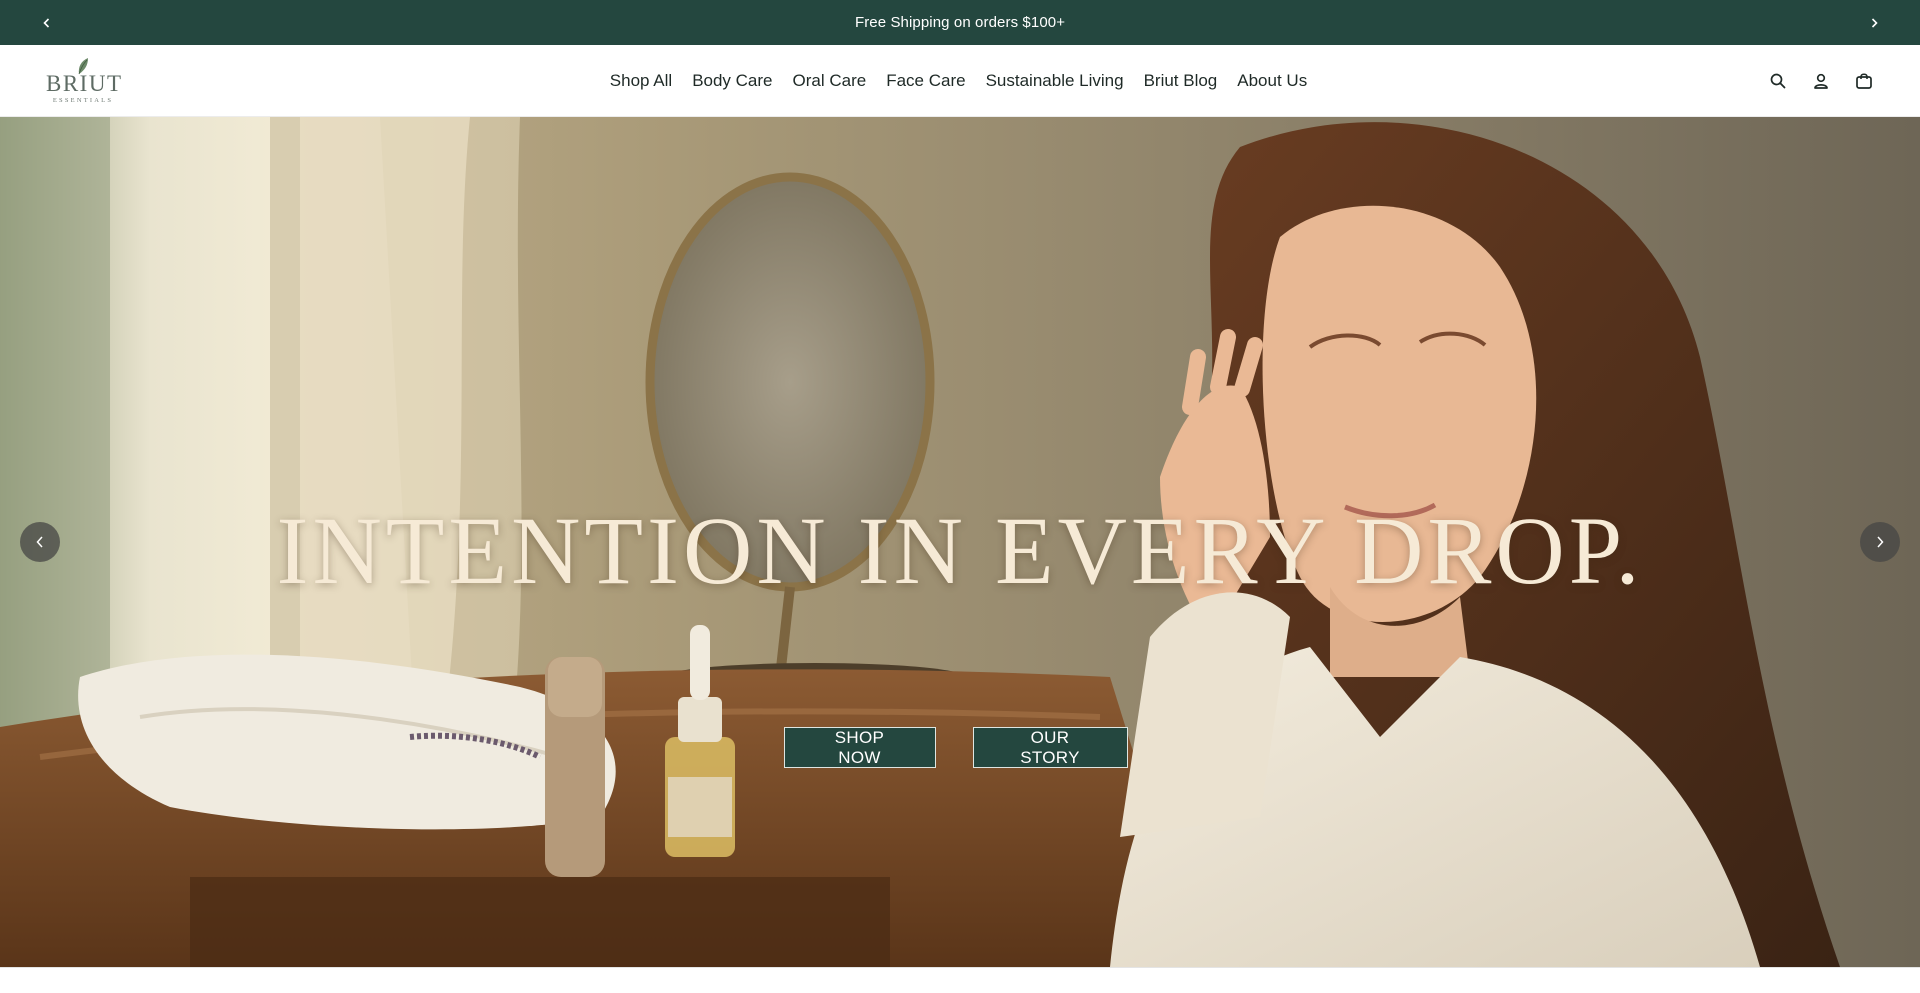 The width and height of the screenshot is (1920, 993). What do you see at coordinates (1272, 81) in the screenshot?
I see `nav-about-us: About Us` at bounding box center [1272, 81].